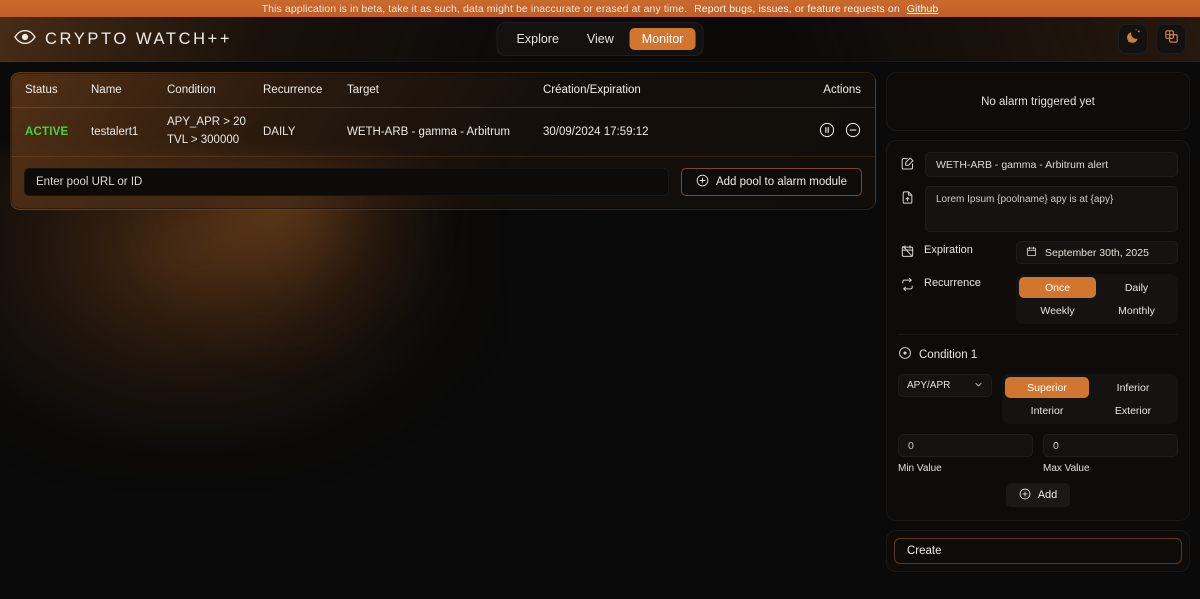  What do you see at coordinates (191, 90) in the screenshot?
I see `column-header-condition: Condition` at bounding box center [191, 90].